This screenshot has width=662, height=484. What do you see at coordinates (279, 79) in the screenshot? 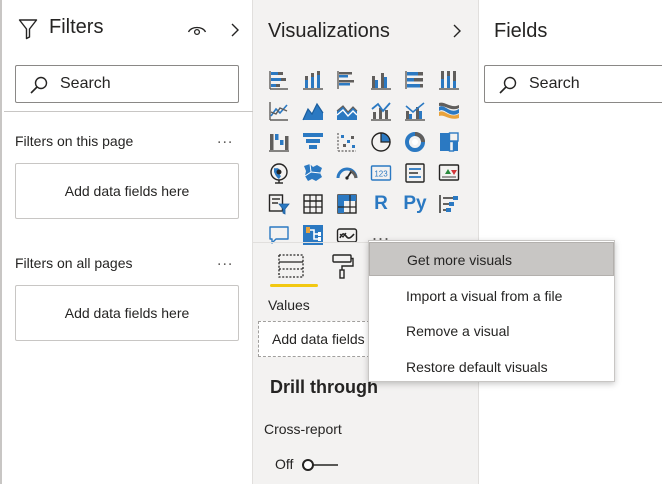
I see `stacked-bar-chart-icon` at bounding box center [279, 79].